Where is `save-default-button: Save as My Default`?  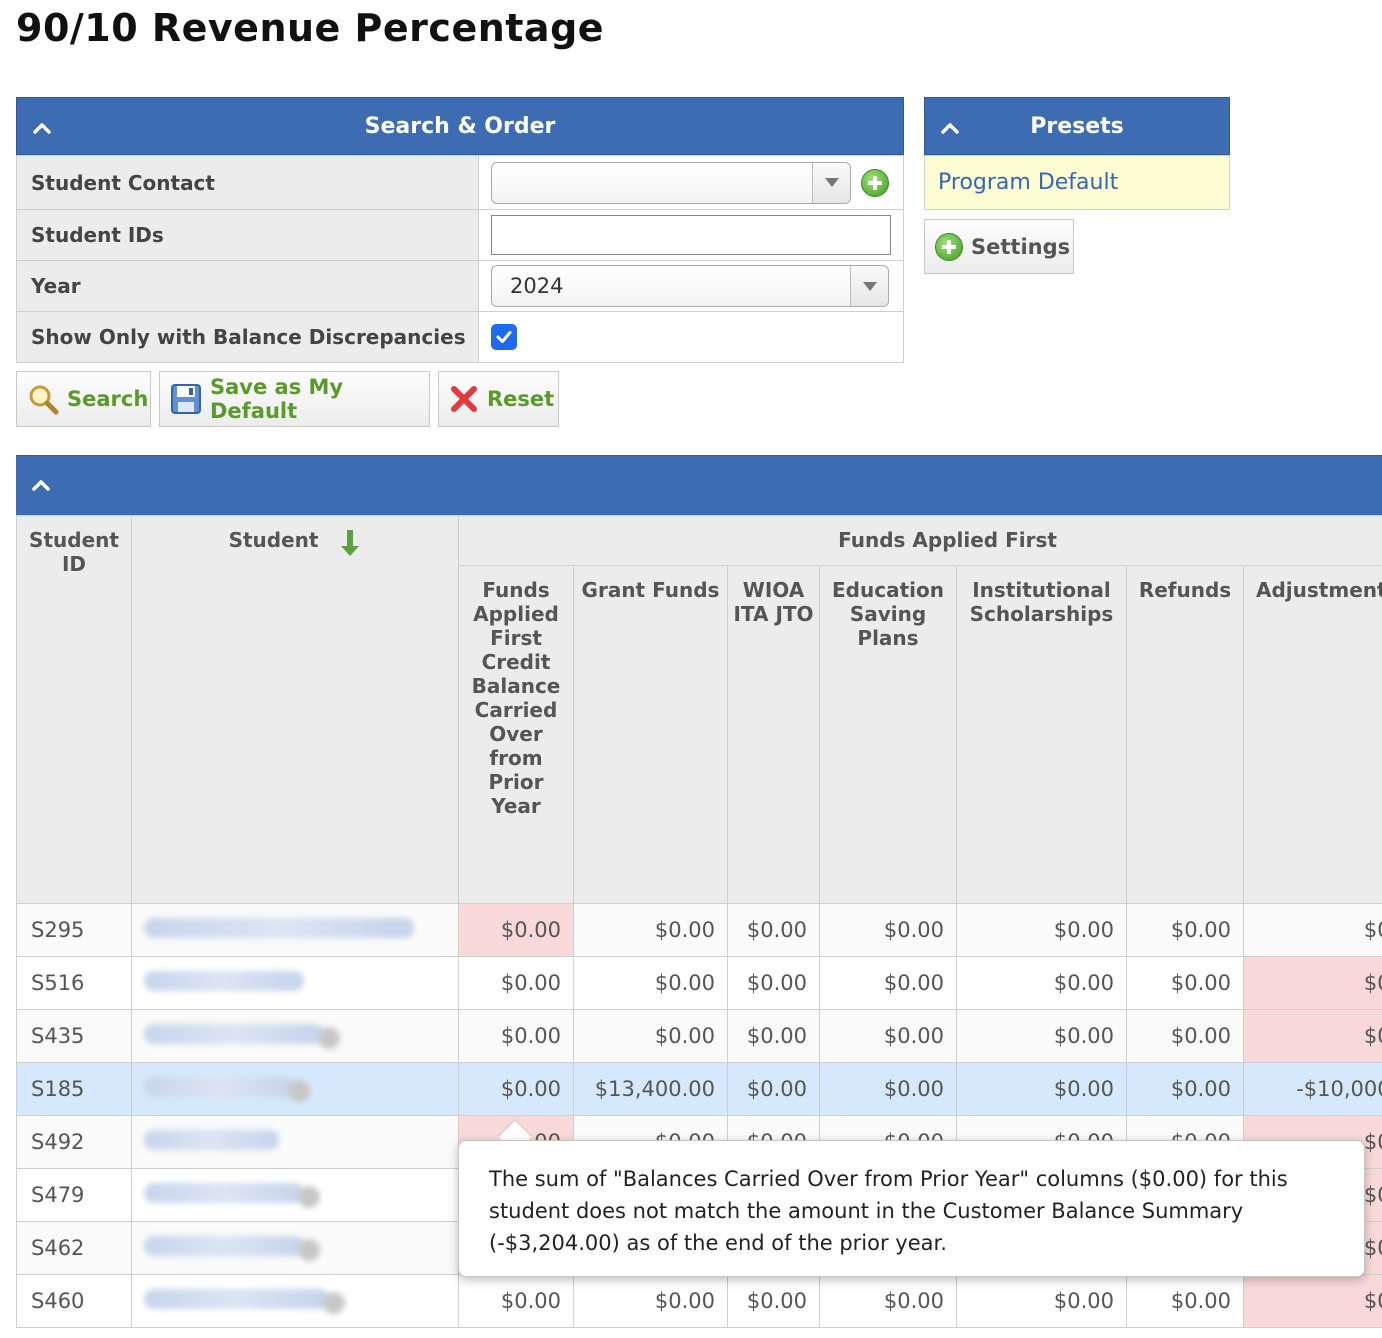
save-default-button: Save as My Default is located at coordinates (294, 399).